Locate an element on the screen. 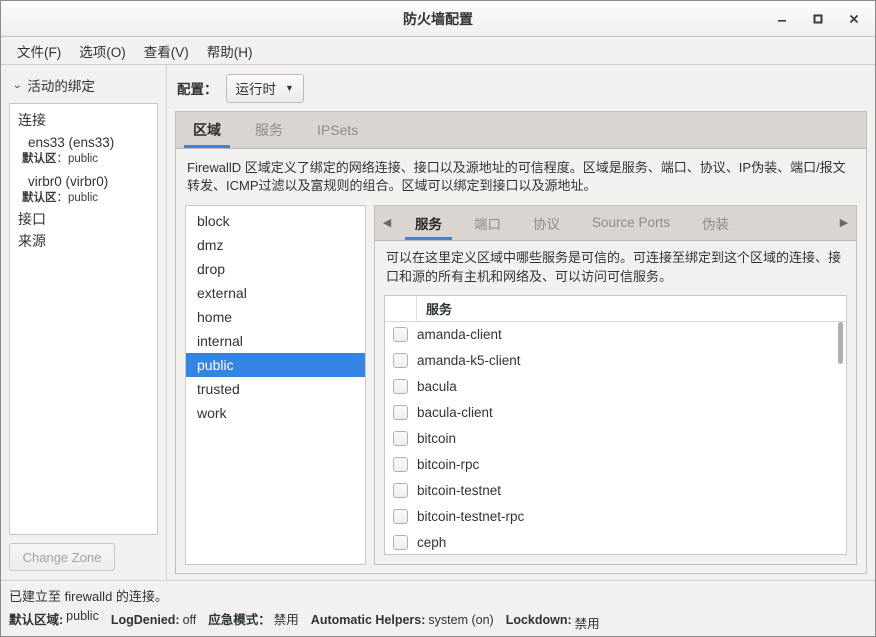 The height and width of the screenshot is (637, 876). configuration-select-value: 运行时 is located at coordinates (256, 89).